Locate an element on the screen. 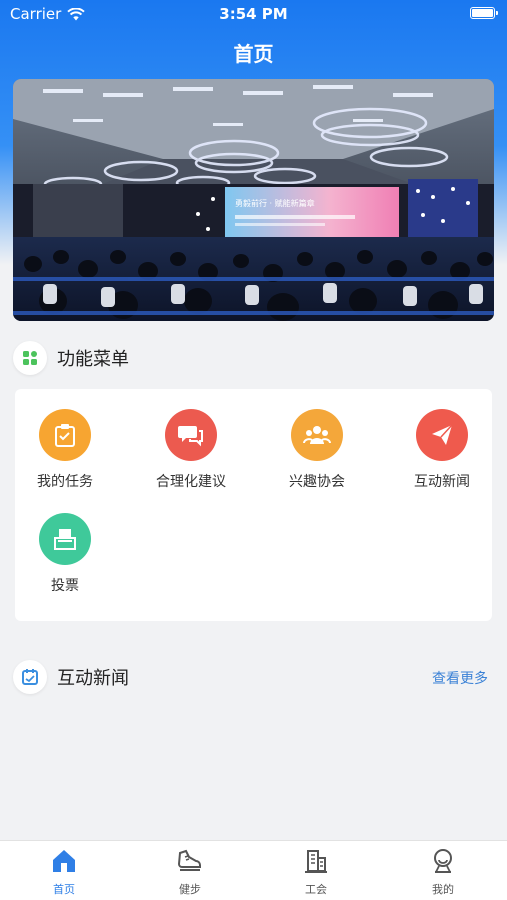  paper-plane-icon is located at coordinates (442, 435).